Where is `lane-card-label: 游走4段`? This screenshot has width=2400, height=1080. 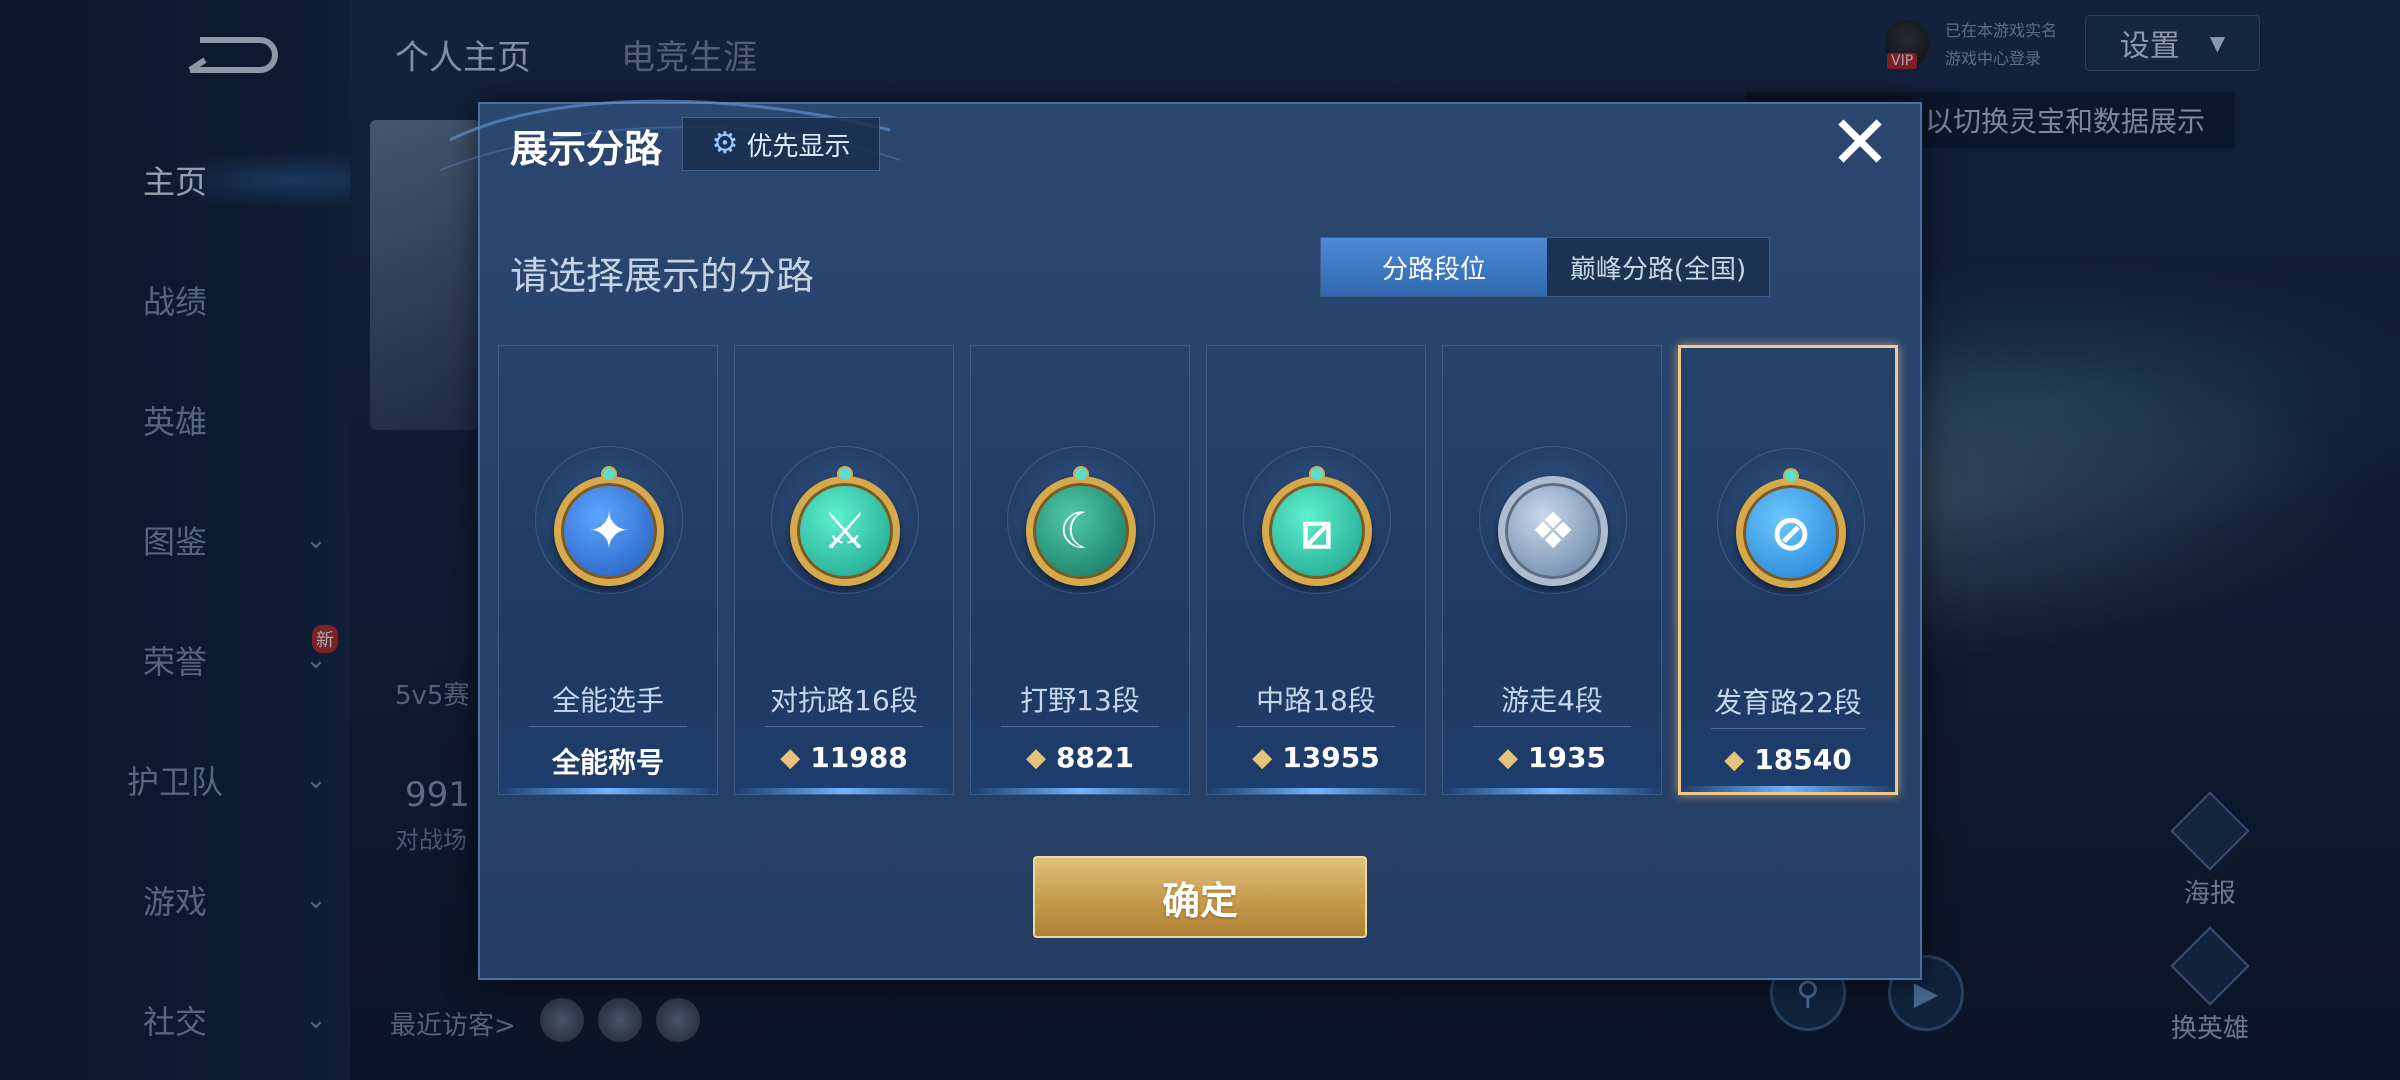 lane-card-label: 游走4段 is located at coordinates (1552, 700).